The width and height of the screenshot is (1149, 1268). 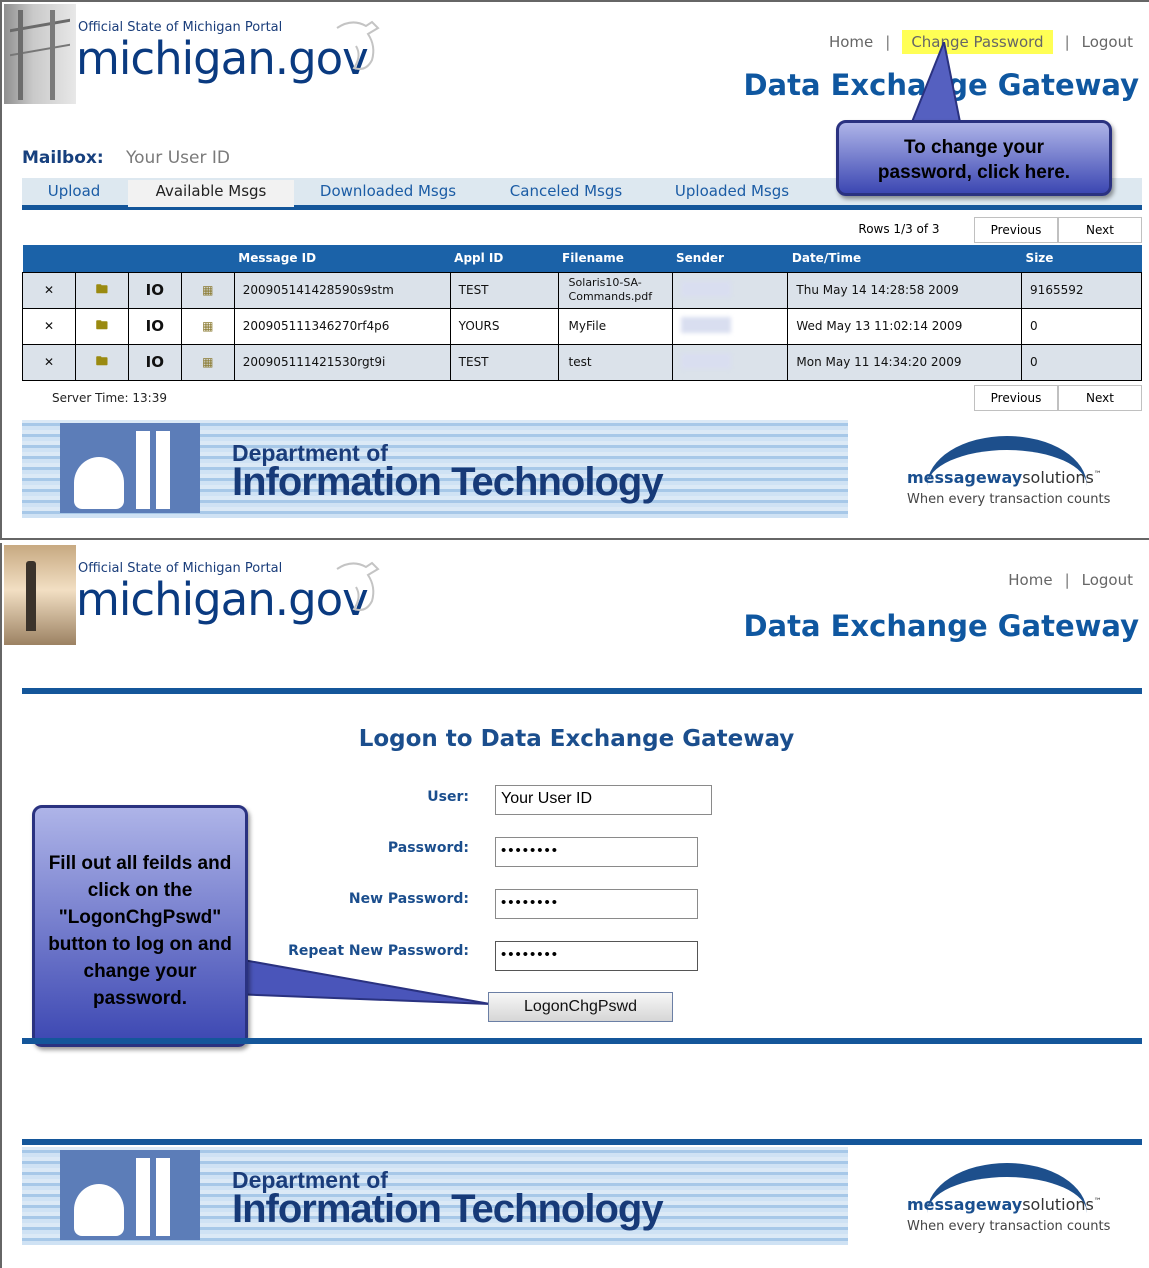 What do you see at coordinates (1016, 230) in the screenshot?
I see `previous-button: Previous` at bounding box center [1016, 230].